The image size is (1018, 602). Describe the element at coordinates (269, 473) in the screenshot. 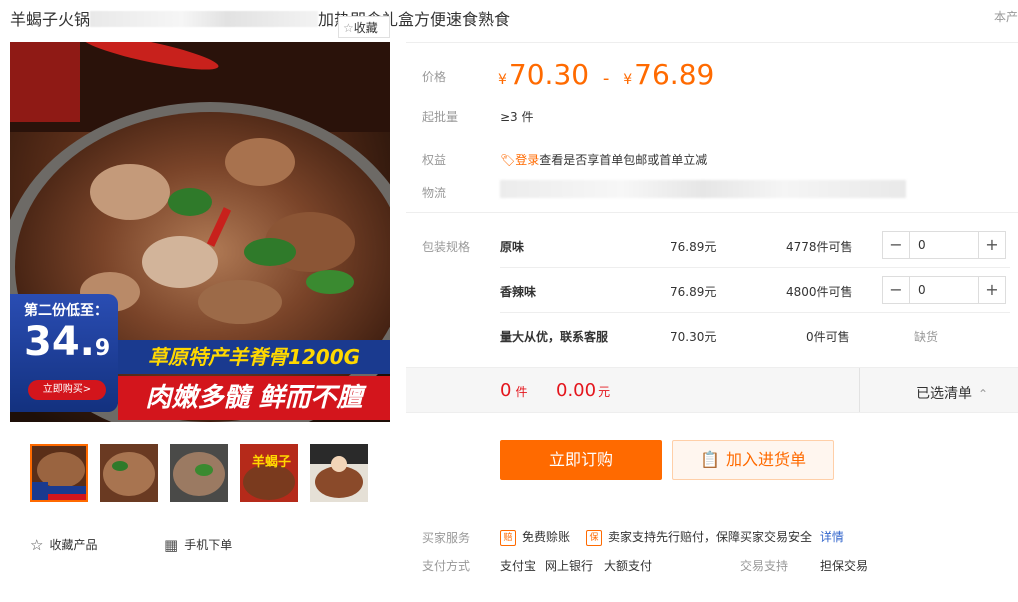

I see `thumbnail: 羊蝎子` at that location.